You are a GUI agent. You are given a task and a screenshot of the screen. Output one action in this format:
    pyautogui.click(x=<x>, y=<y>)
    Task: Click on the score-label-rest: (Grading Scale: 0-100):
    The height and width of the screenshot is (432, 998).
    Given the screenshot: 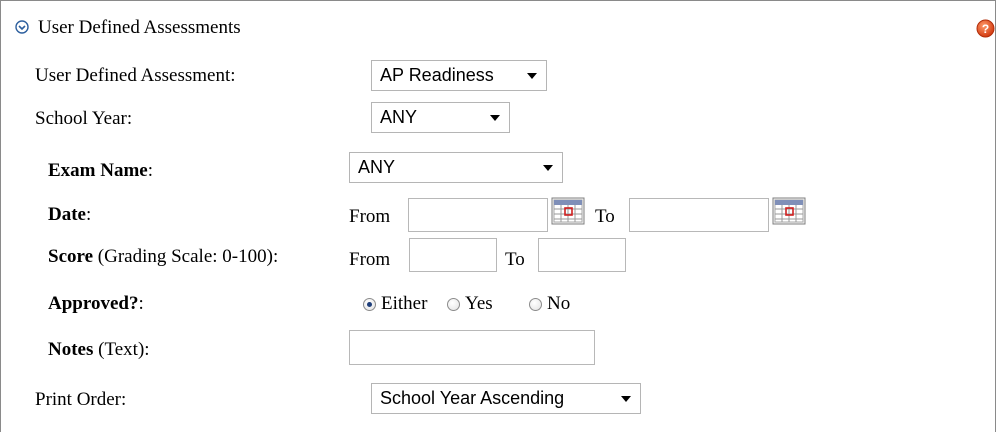 What is the action you would take?
    pyautogui.click(x=186, y=256)
    